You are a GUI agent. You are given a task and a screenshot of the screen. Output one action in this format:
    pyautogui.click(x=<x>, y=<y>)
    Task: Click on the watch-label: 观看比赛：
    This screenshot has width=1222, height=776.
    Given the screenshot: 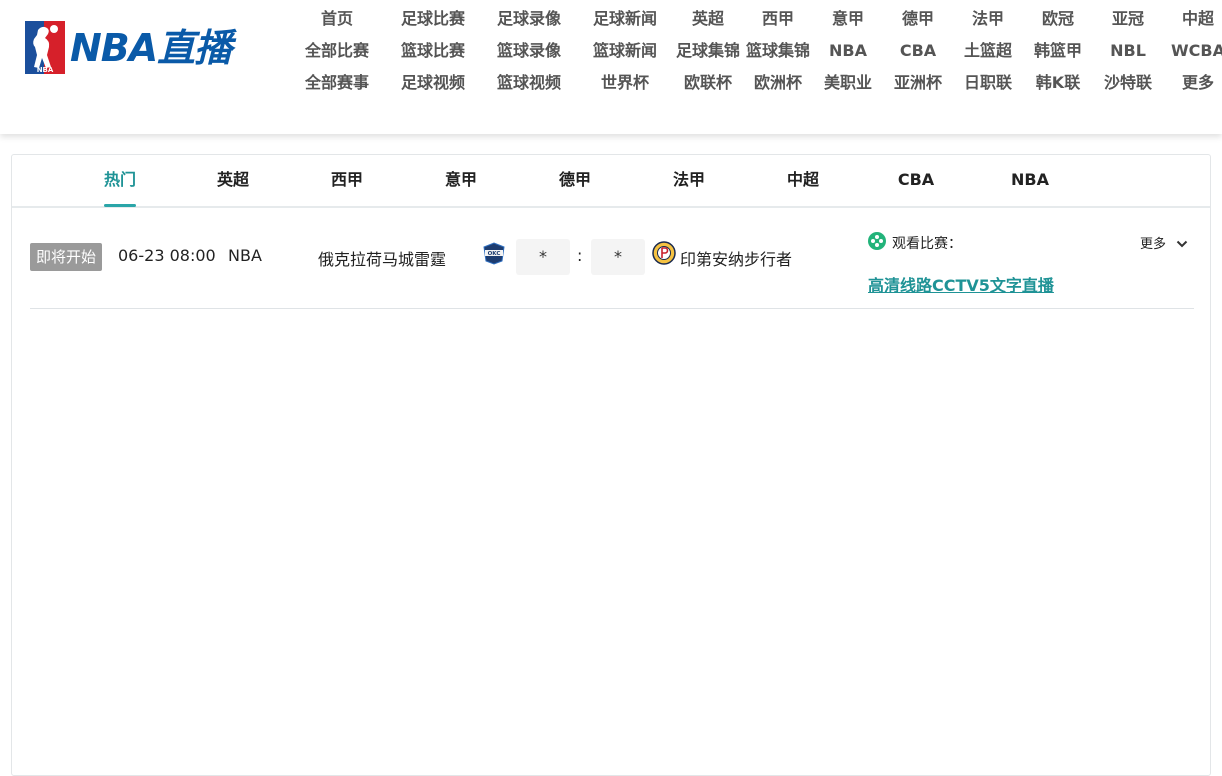 What is the action you would take?
    pyautogui.click(x=927, y=244)
    